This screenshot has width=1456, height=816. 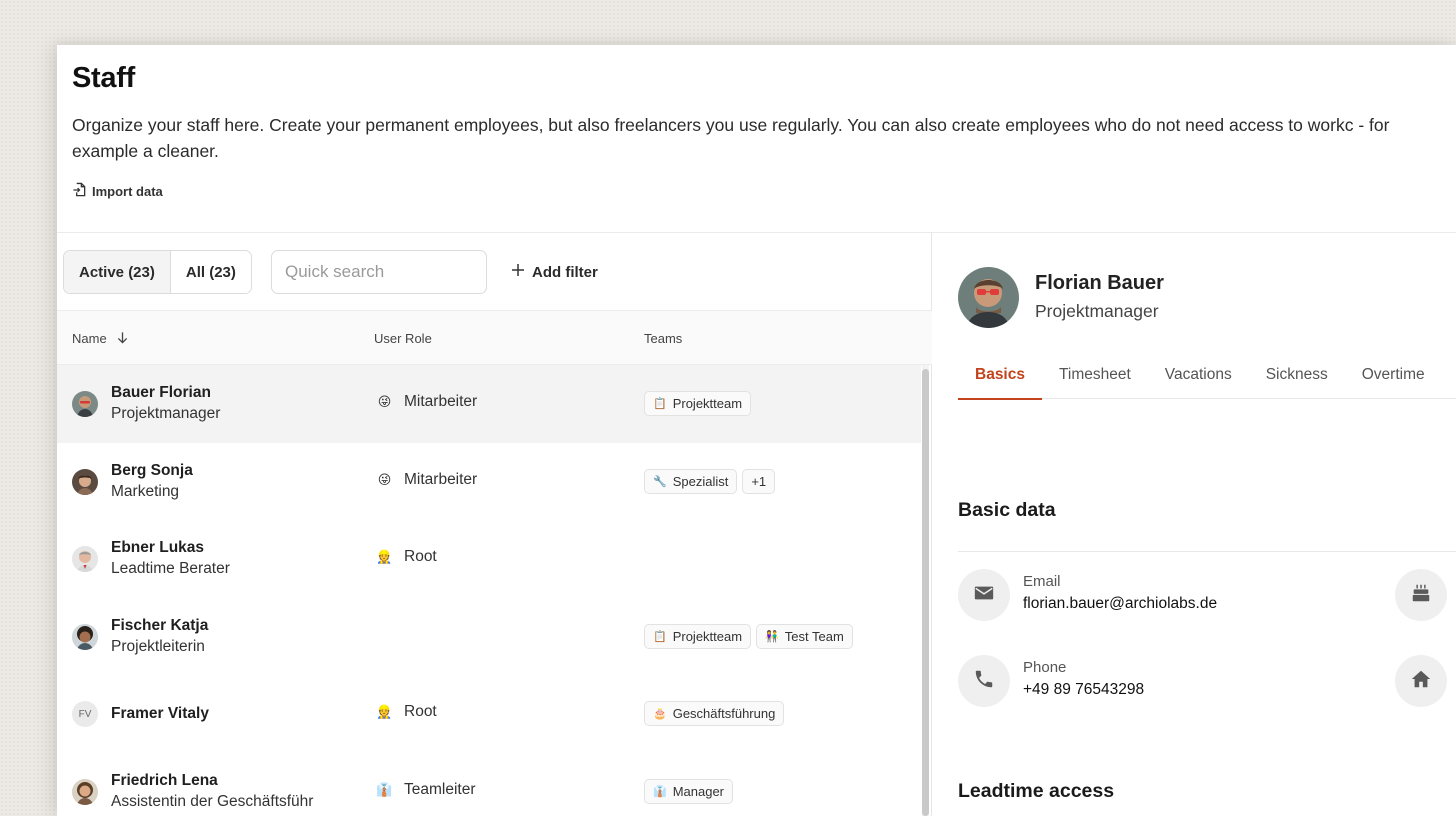 I want to click on detail-name: Florian Bauer, so click(x=1099, y=283).